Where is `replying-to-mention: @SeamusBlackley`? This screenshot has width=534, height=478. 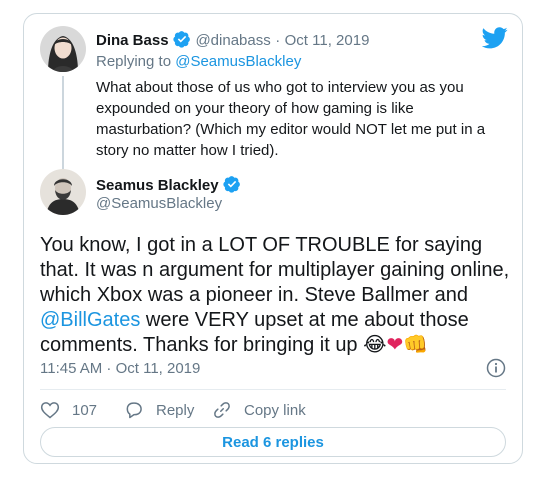 replying-to-mention: @SeamusBlackley is located at coordinates (238, 61).